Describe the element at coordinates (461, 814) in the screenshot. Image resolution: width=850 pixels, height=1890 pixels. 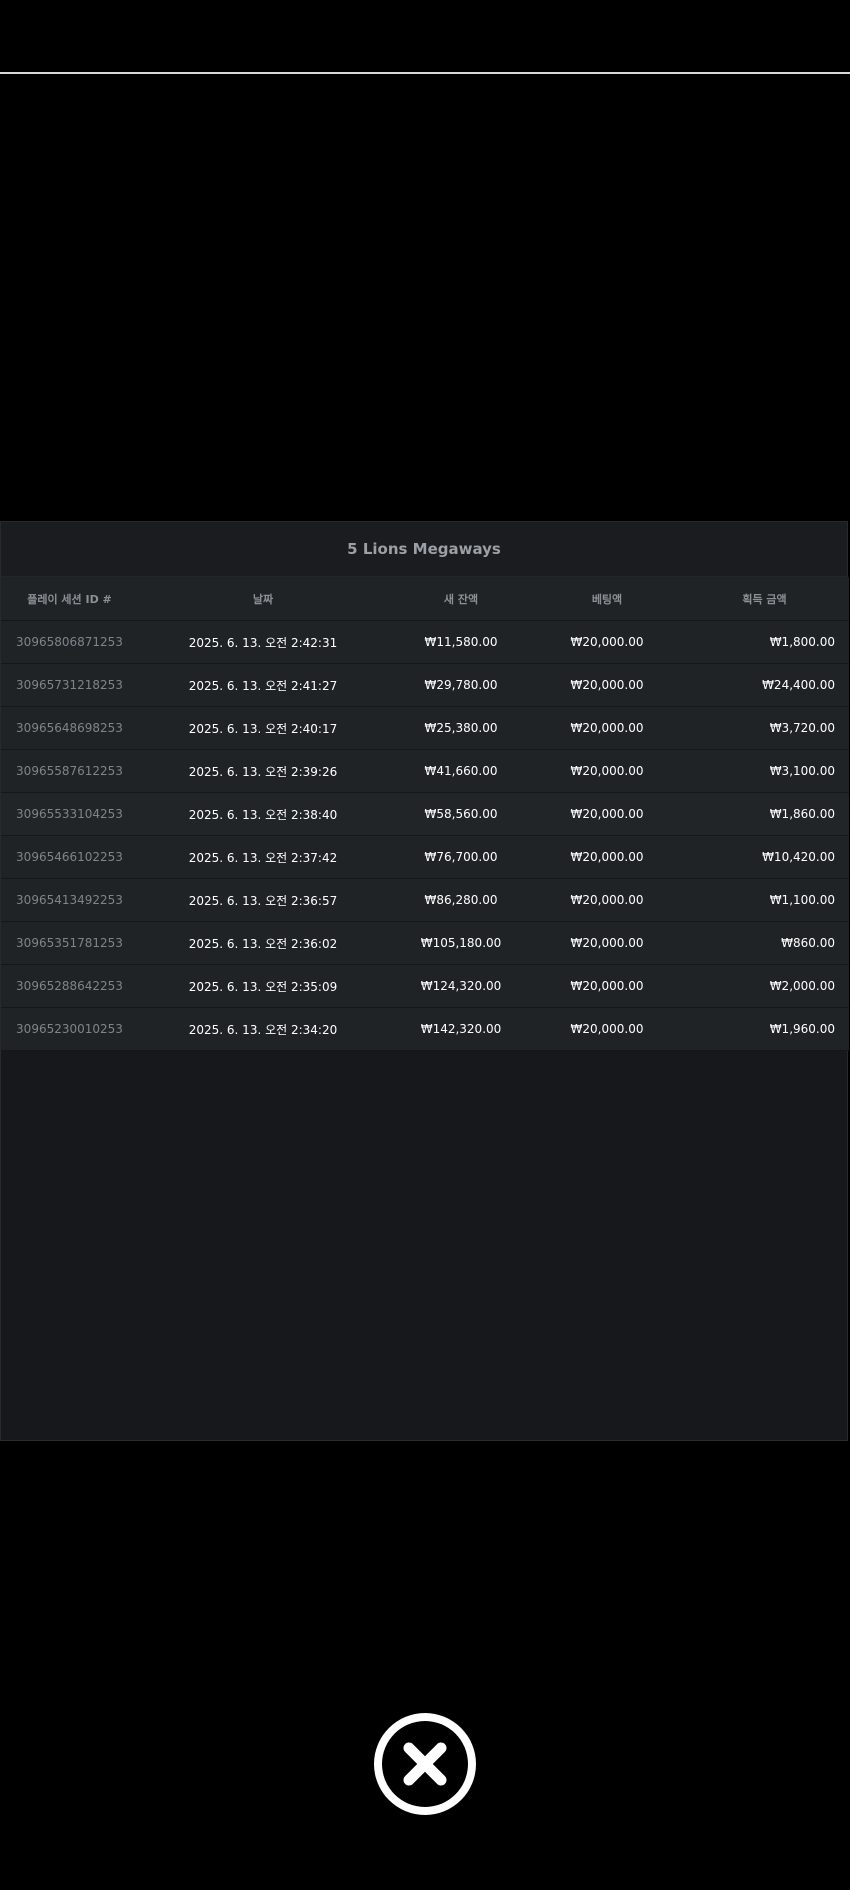
I see `balance-cell: ₩58,560.00` at that location.